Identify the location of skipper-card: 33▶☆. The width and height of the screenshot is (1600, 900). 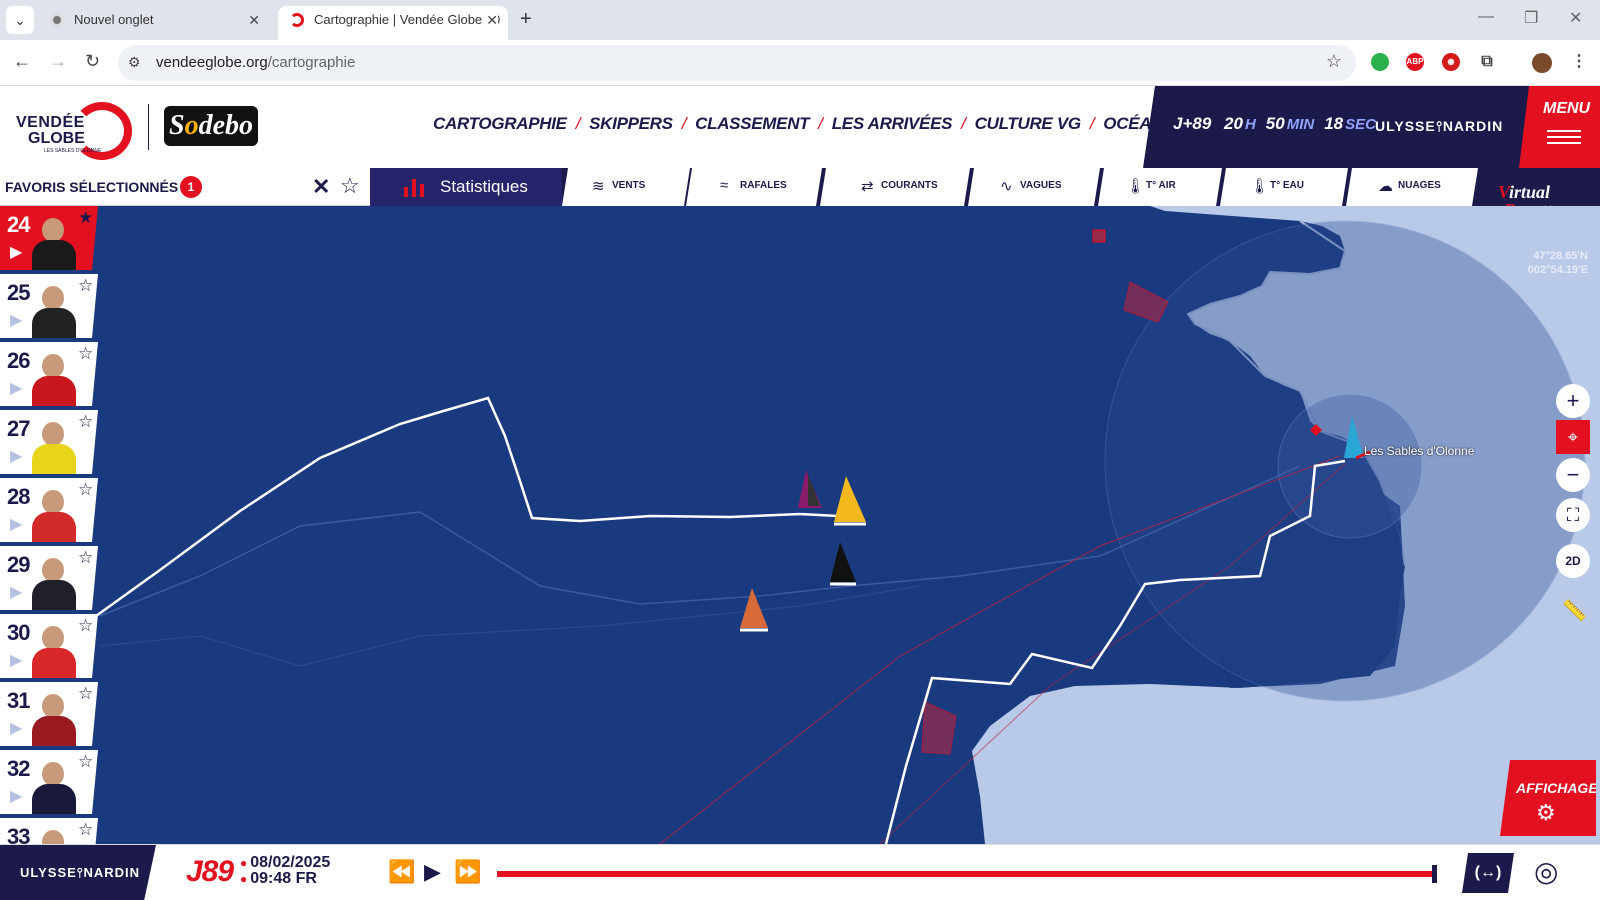
(49, 831).